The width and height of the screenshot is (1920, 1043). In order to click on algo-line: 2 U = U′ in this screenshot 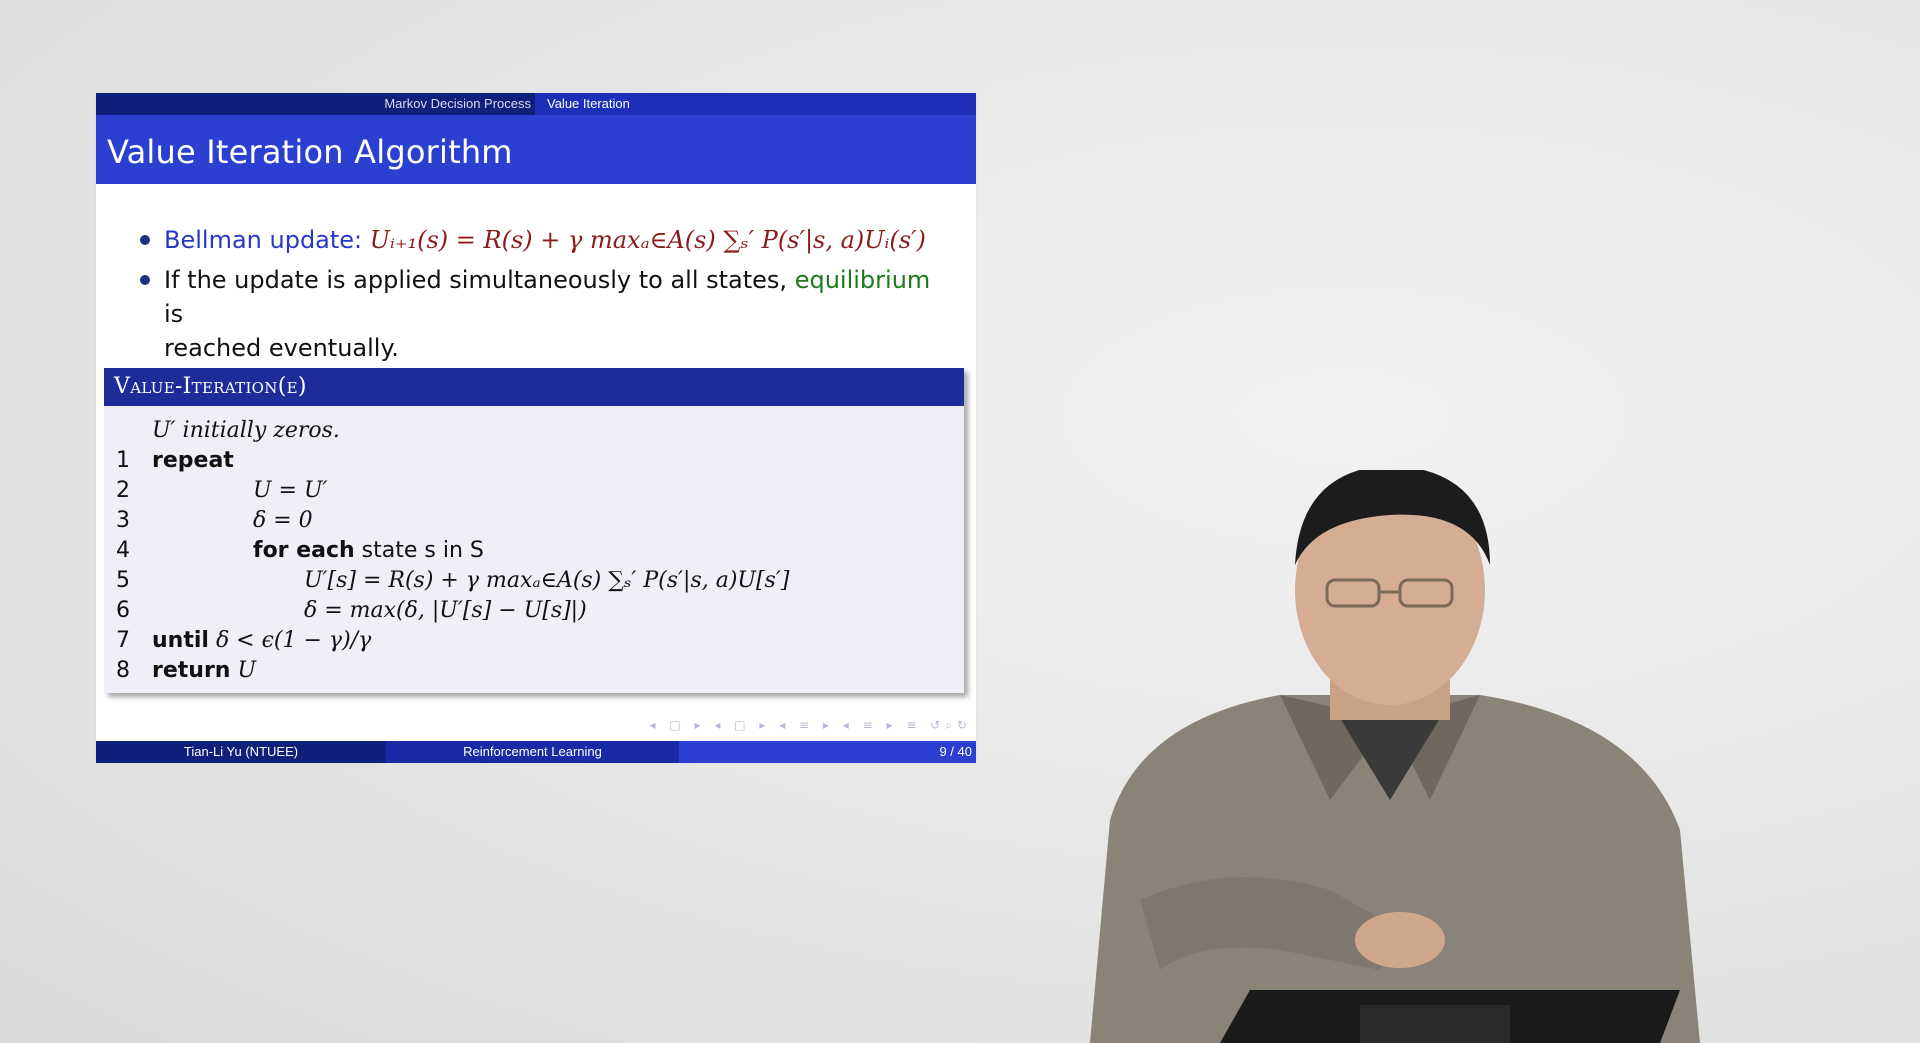, I will do `click(534, 491)`.